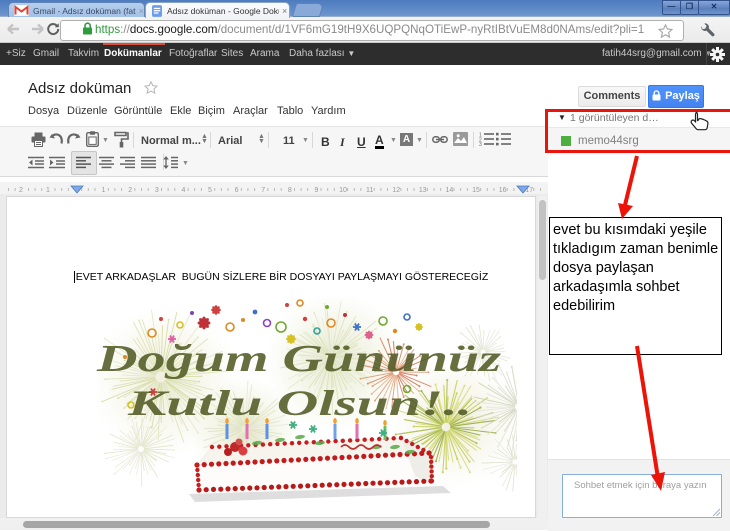 The image size is (730, 531). What do you see at coordinates (299, 359) in the screenshot?
I see `svg-text: Doğum Gününüz` at bounding box center [299, 359].